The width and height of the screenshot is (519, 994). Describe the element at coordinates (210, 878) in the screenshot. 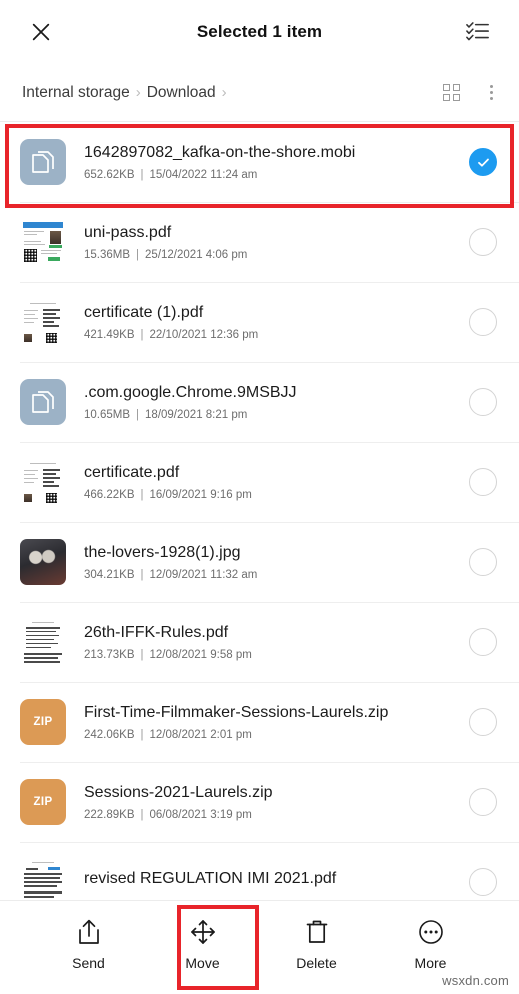

I see `file-name: revised REGULATION IMI 2021.pdf` at that location.